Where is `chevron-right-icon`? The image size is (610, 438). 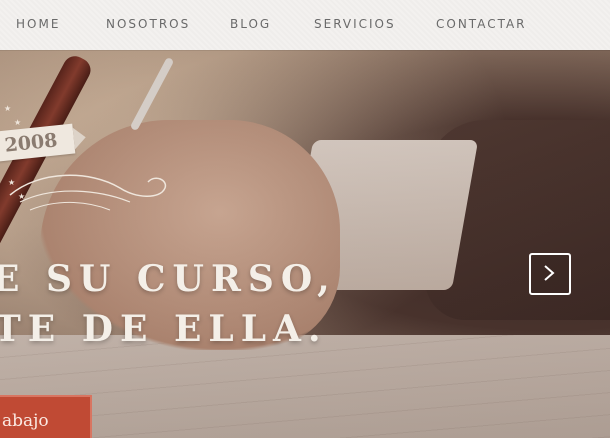 chevron-right-icon is located at coordinates (549, 273).